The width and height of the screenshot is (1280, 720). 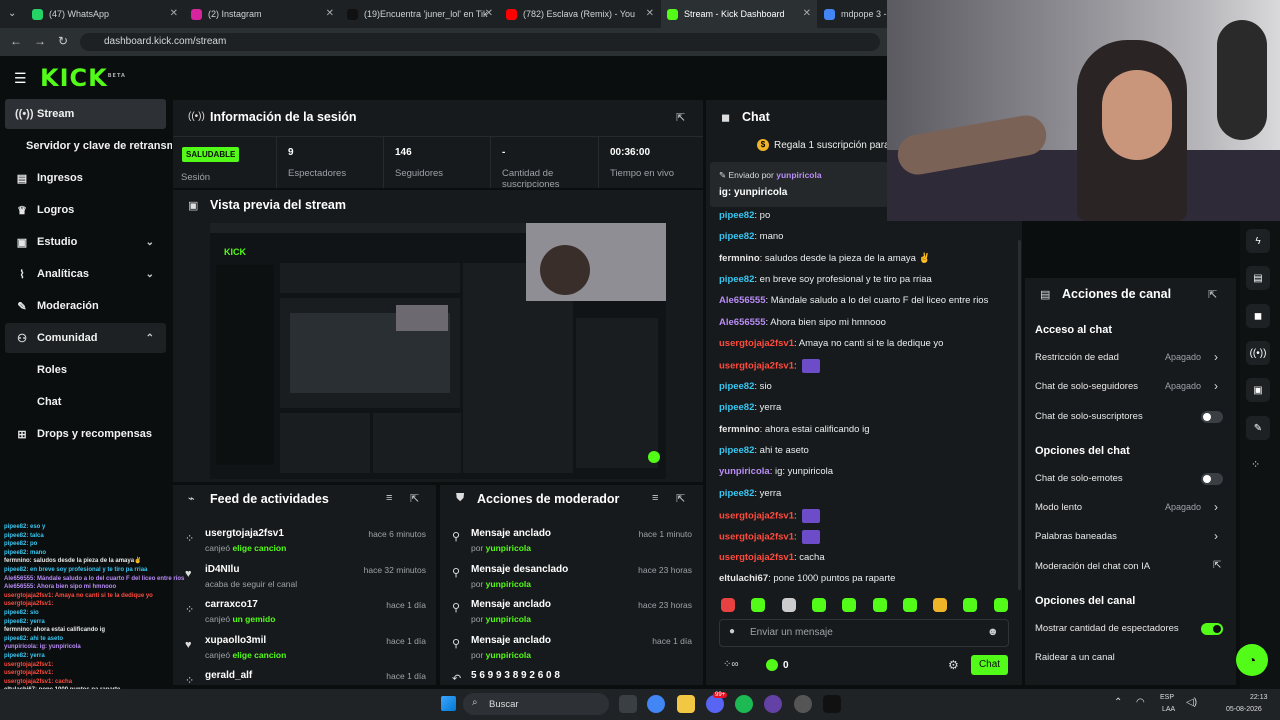 What do you see at coordinates (480, 42) in the screenshot?
I see `url-field: dashboard.kick.com/stream` at bounding box center [480, 42].